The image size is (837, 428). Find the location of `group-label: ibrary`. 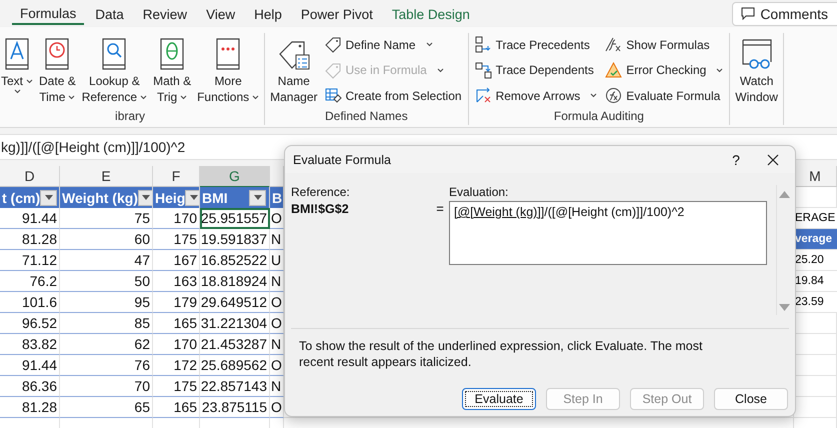

group-label: ibrary is located at coordinates (130, 117).